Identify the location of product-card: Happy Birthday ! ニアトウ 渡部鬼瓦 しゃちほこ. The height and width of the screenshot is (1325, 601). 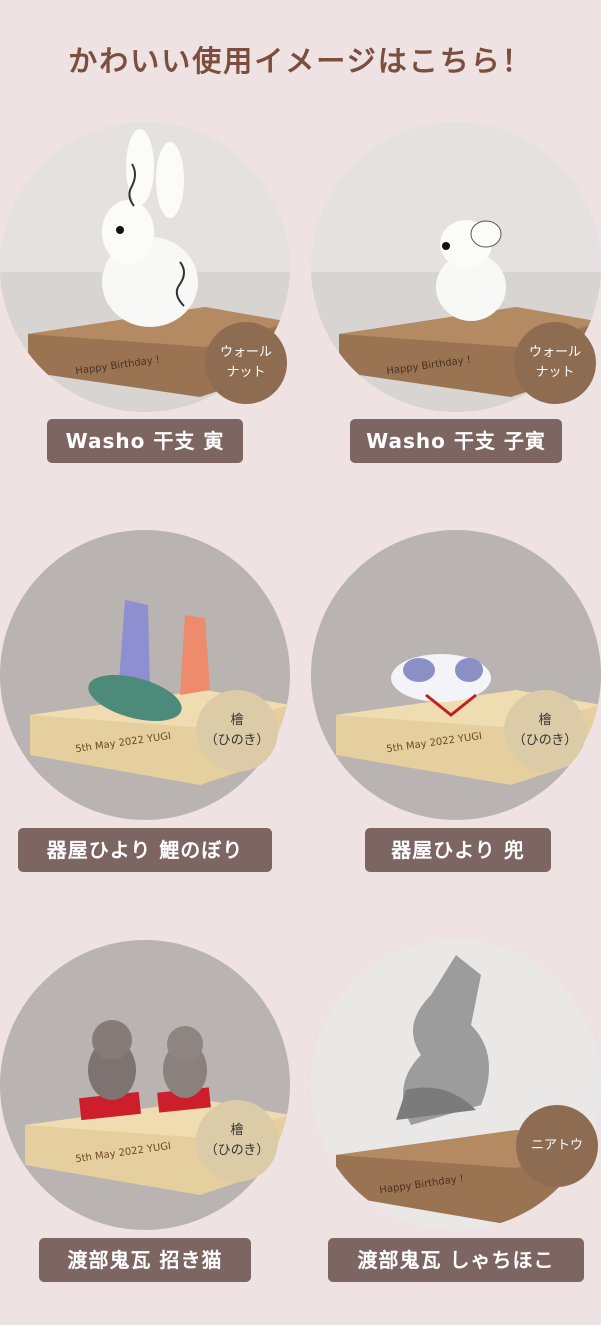
(456, 1112).